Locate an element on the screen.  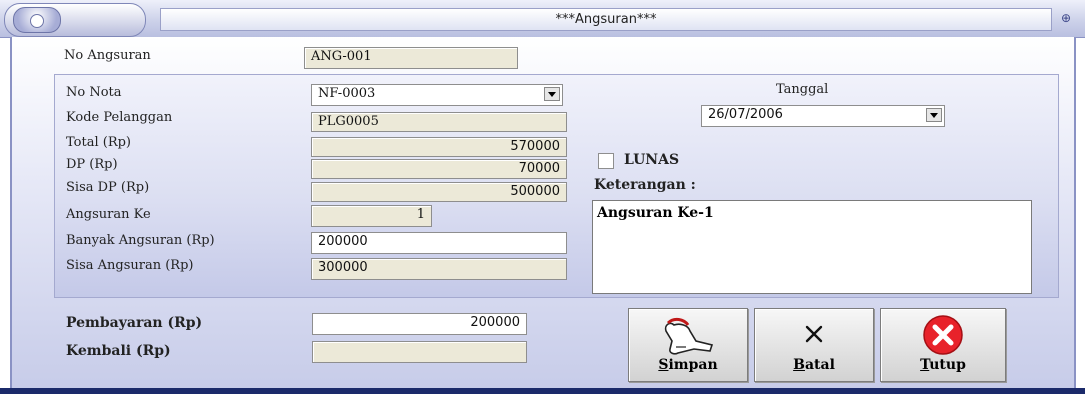
window-title: ***Angsuran*** is located at coordinates (606, 19).